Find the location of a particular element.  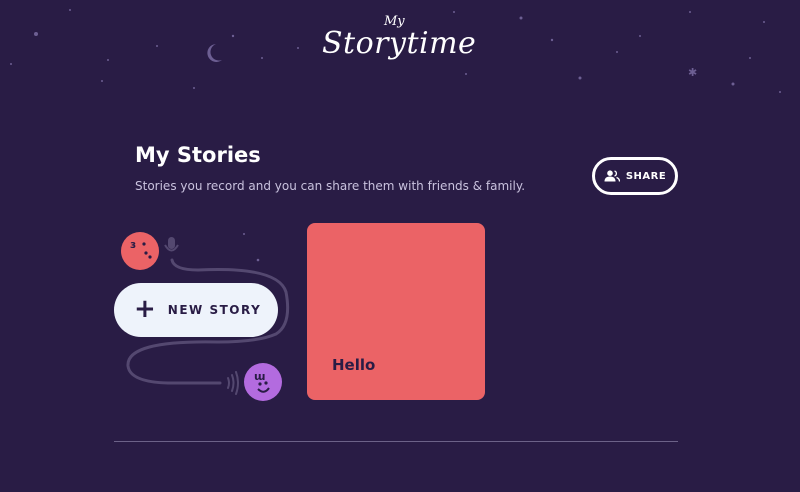

logo-main-text: Storytime is located at coordinates (399, 43).